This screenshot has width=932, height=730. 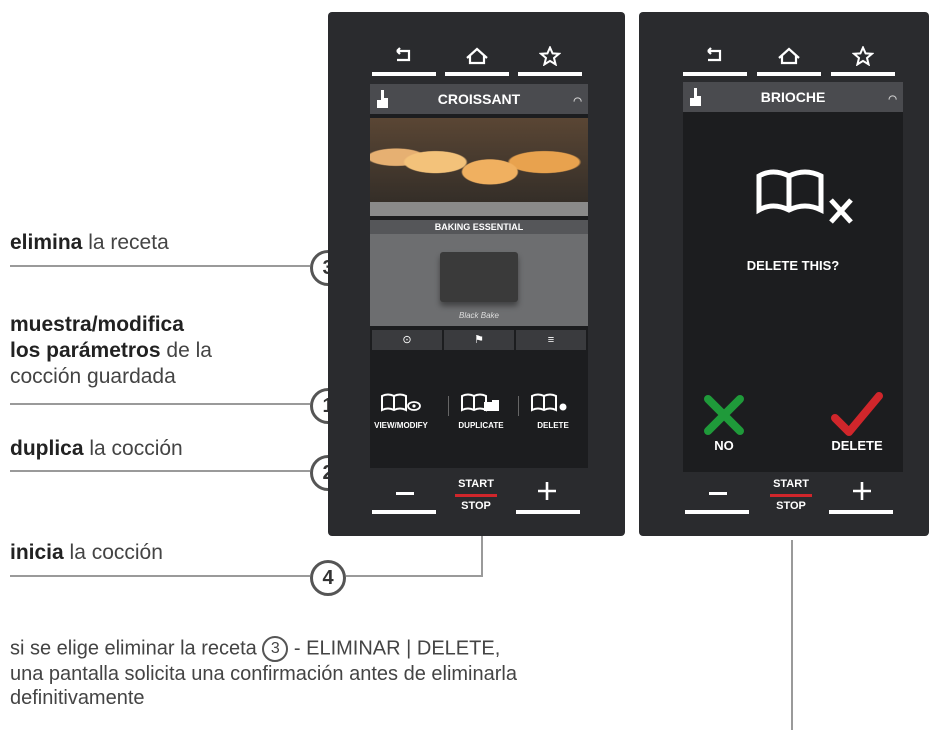 What do you see at coordinates (401, 425) in the screenshot?
I see `view-modify-label: VIEW/MODIFY` at bounding box center [401, 425].